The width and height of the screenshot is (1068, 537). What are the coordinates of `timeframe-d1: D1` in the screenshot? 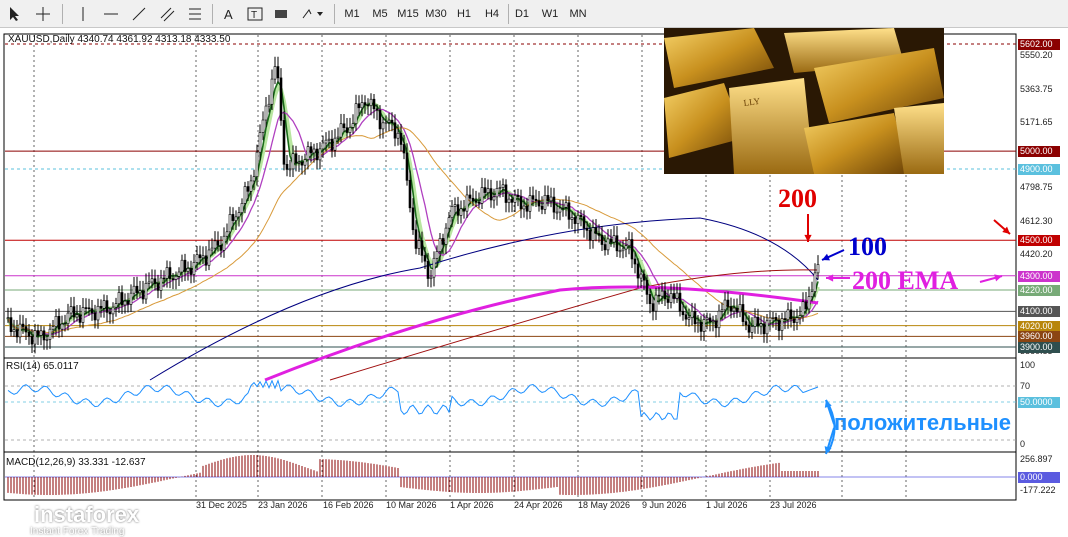 It's located at (522, 14).